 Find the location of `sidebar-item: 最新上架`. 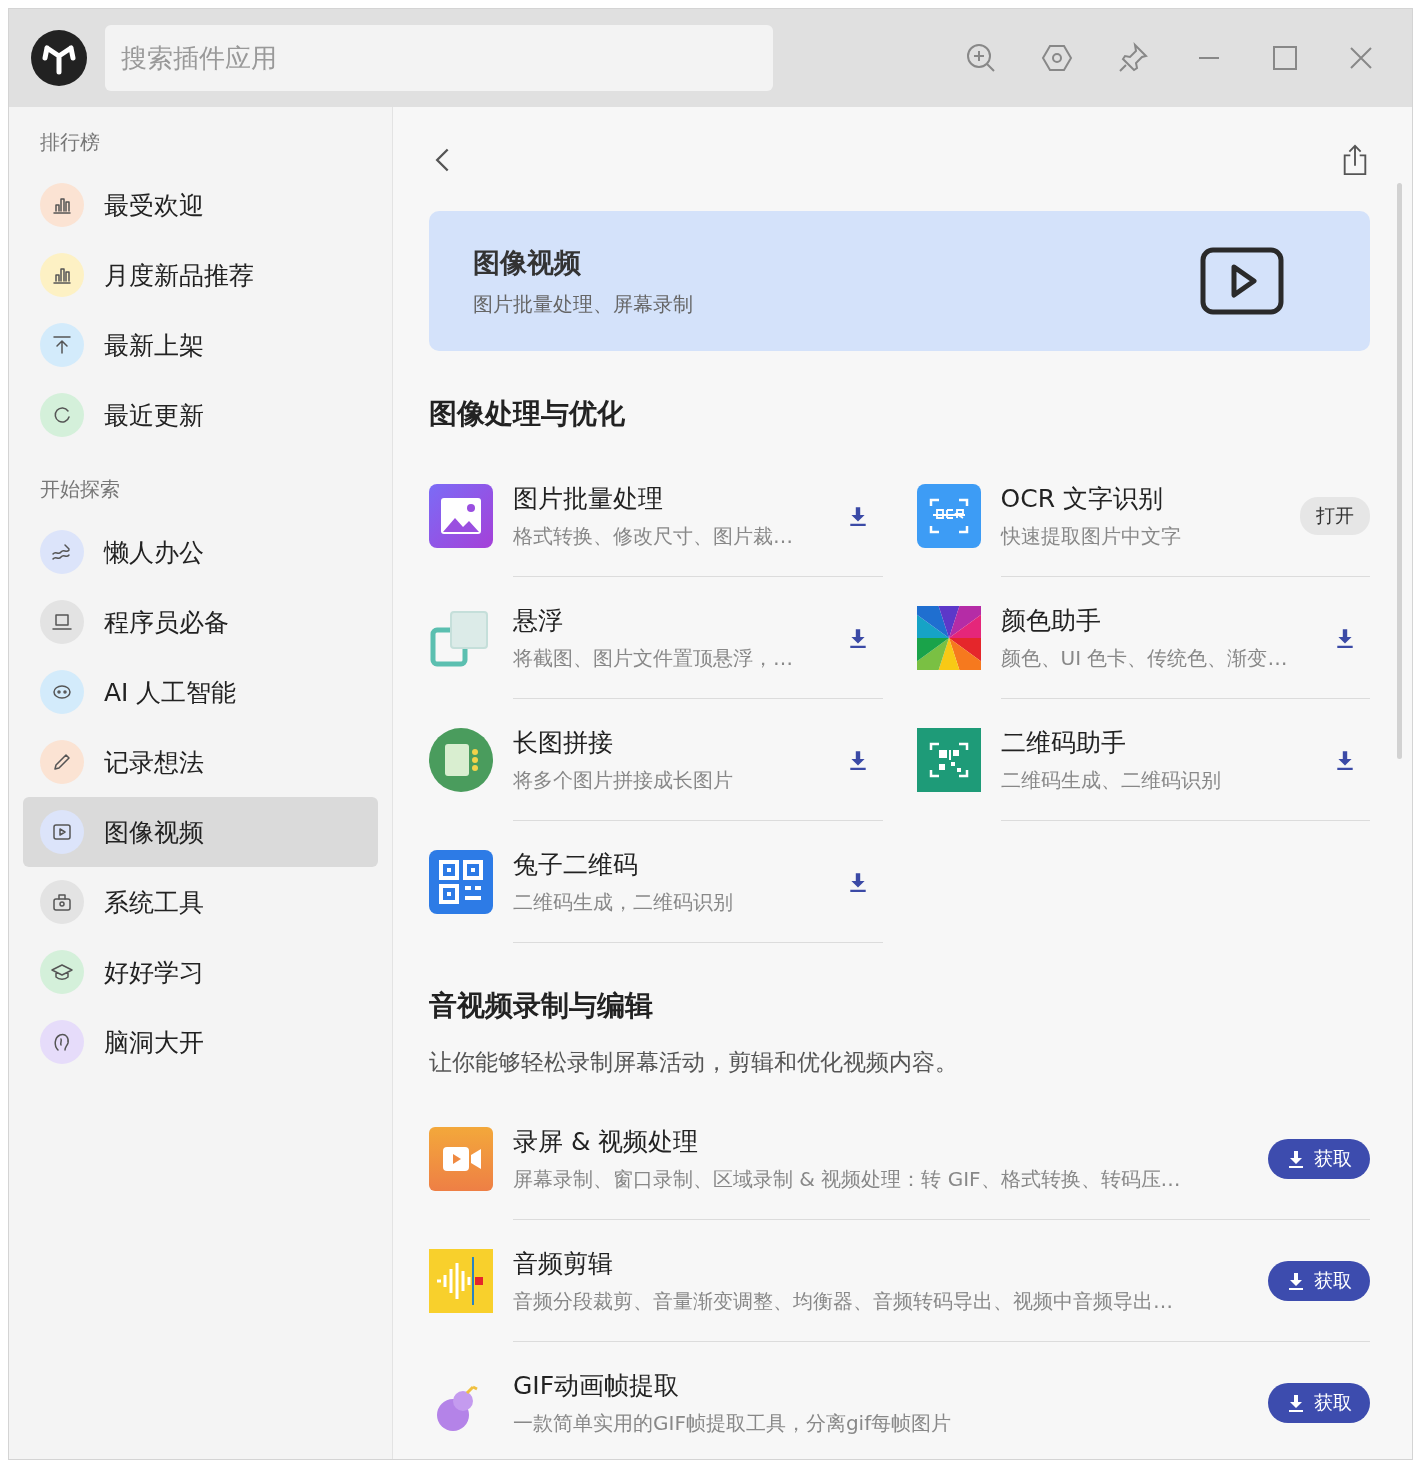

sidebar-item: 最新上架 is located at coordinates (200, 345).